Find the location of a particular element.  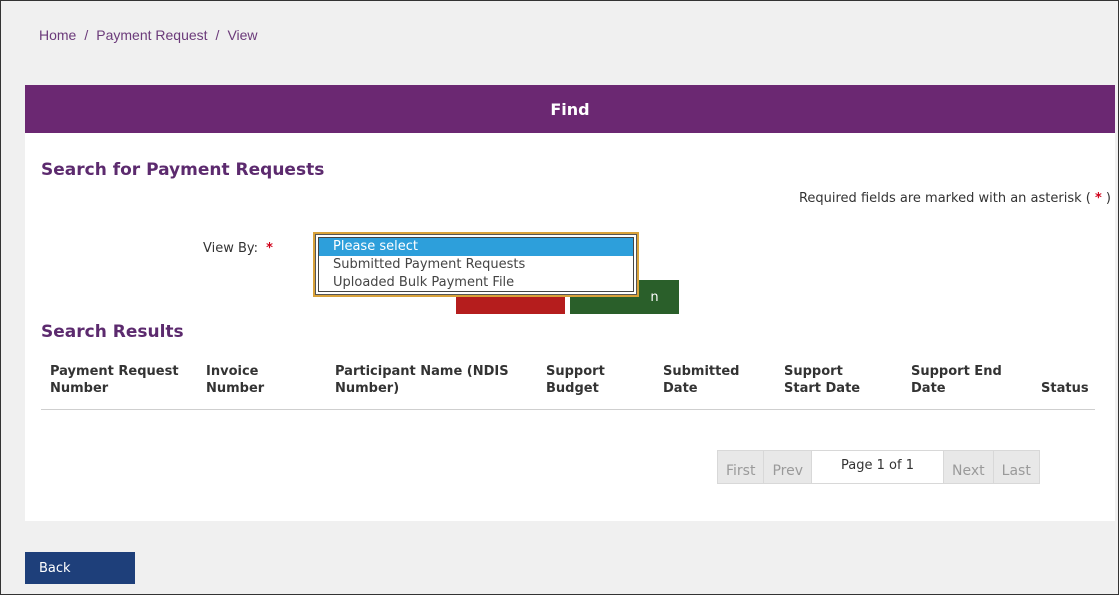

pagination-page-info: Page 1 of 1 is located at coordinates (878, 467).